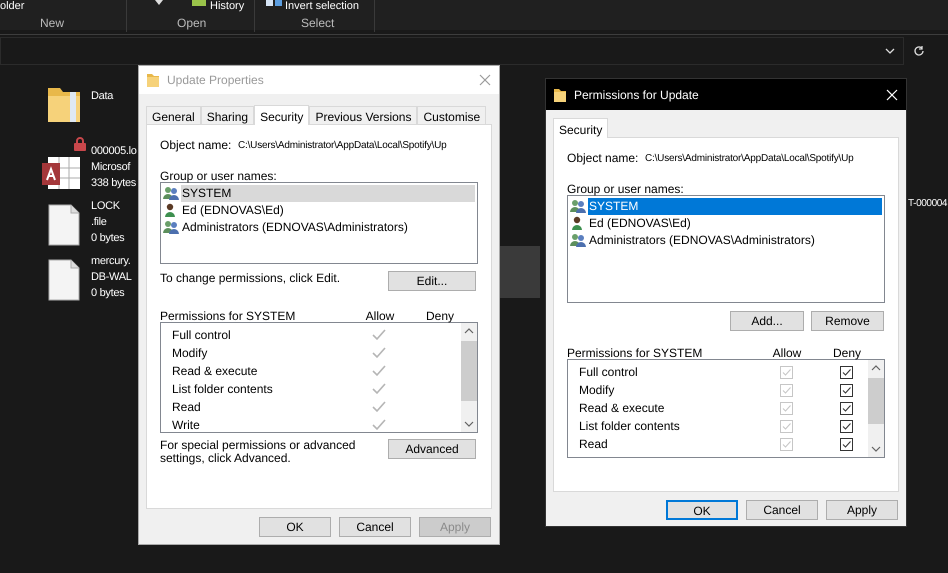 This screenshot has width=948, height=573. What do you see at coordinates (186, 424) in the screenshot?
I see `permission-name: Write` at bounding box center [186, 424].